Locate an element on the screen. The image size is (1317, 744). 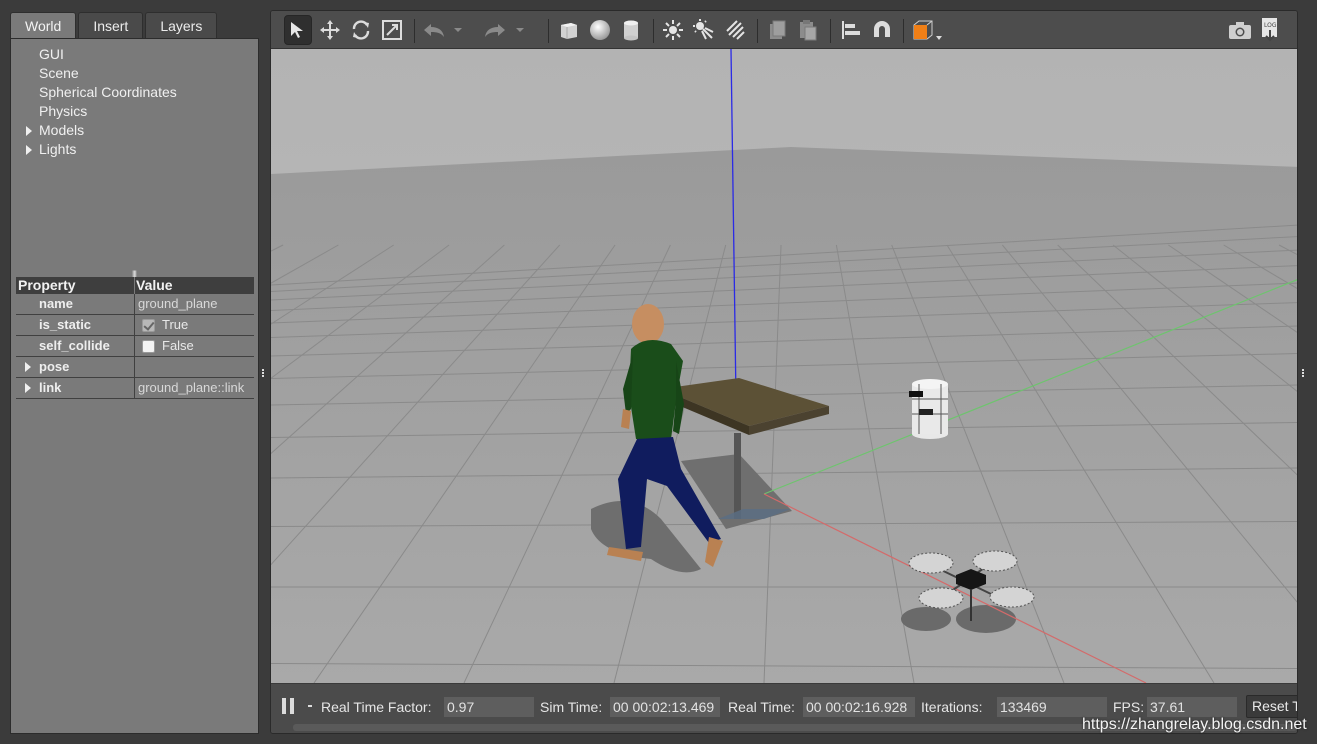
header-value: Value is located at coordinates (154, 285).